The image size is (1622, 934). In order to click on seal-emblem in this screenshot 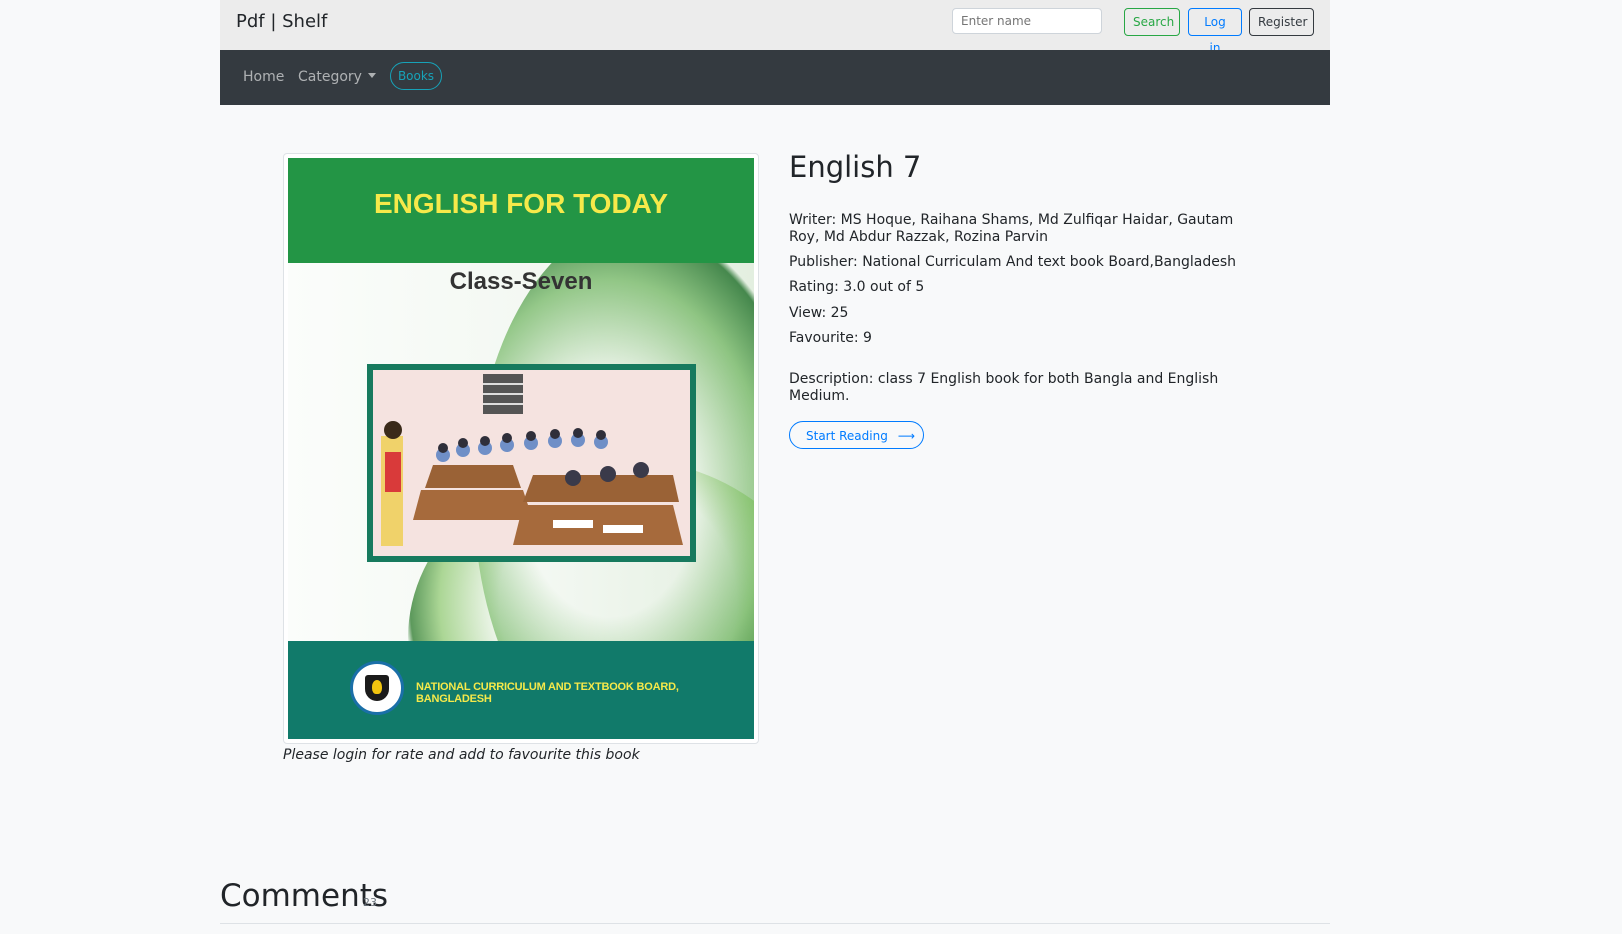, I will do `click(377, 687)`.